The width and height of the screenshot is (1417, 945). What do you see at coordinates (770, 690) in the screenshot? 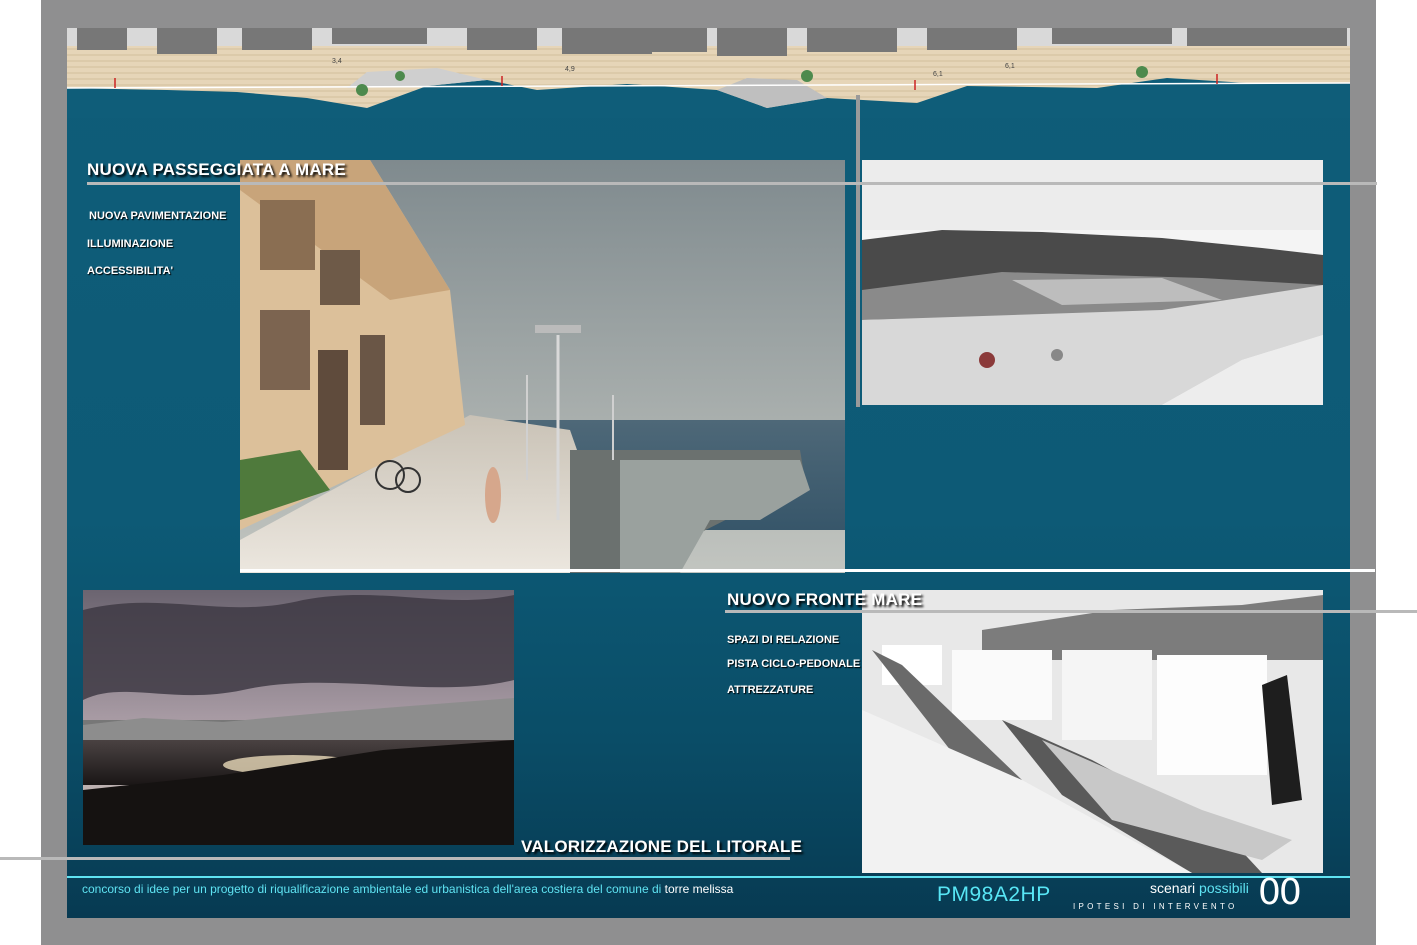
I see `section-item: ATTREZZATURE` at bounding box center [770, 690].